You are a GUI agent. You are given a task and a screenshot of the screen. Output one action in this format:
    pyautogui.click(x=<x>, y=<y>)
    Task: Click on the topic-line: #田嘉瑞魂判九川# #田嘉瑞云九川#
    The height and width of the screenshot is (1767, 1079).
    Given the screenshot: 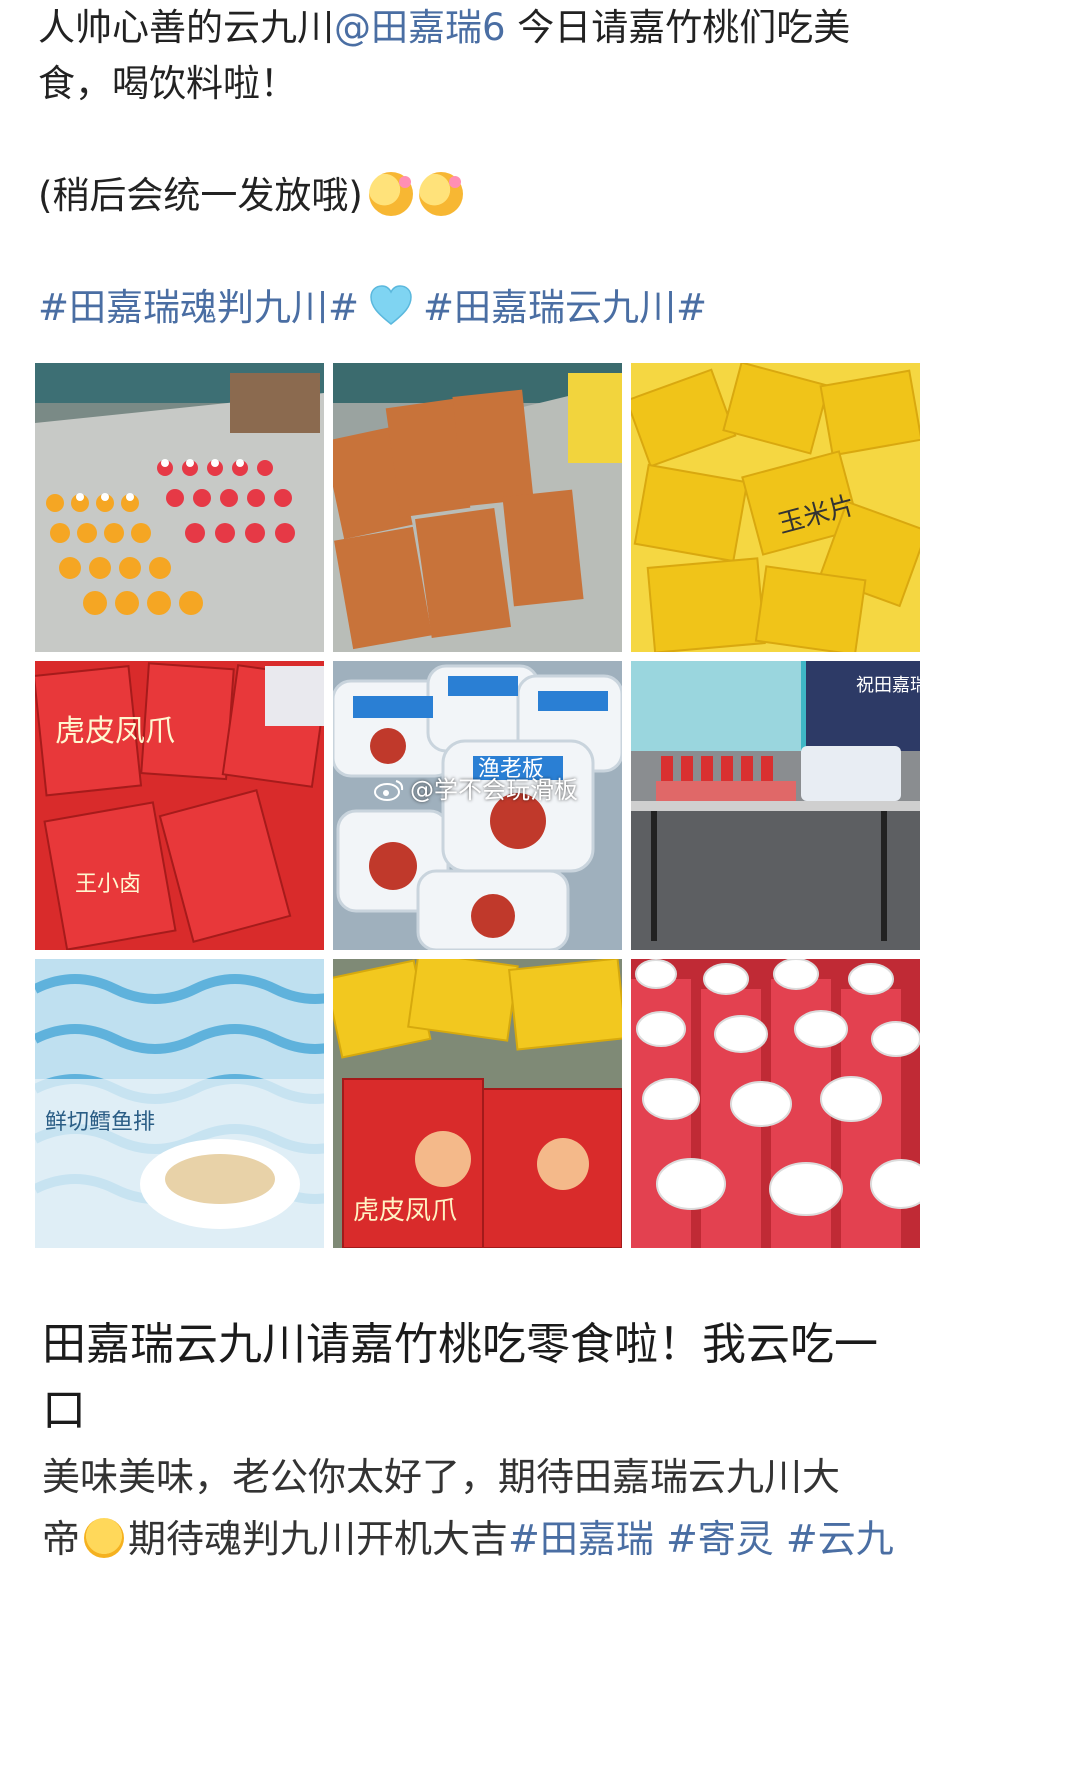 What is the action you would take?
    pyautogui.click(x=538, y=308)
    